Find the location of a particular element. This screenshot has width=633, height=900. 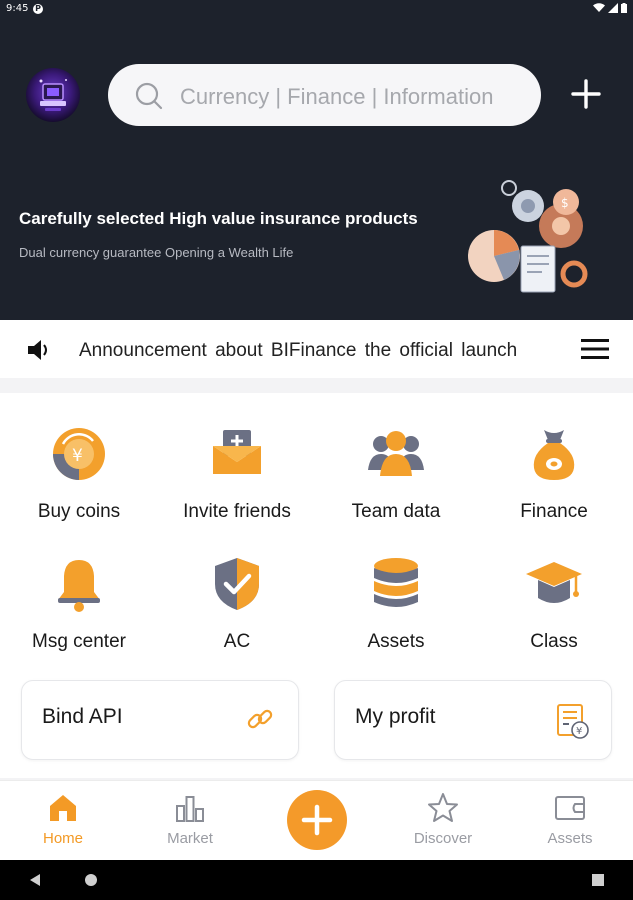

avatar-image-icon is located at coordinates (53, 95).